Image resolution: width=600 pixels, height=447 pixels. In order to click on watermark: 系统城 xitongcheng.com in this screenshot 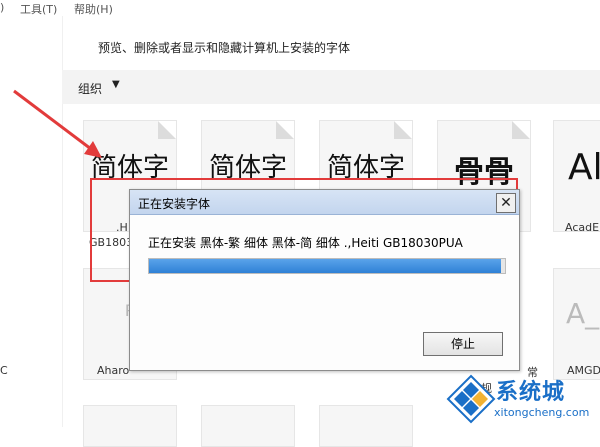, I will do `click(522, 398)`.